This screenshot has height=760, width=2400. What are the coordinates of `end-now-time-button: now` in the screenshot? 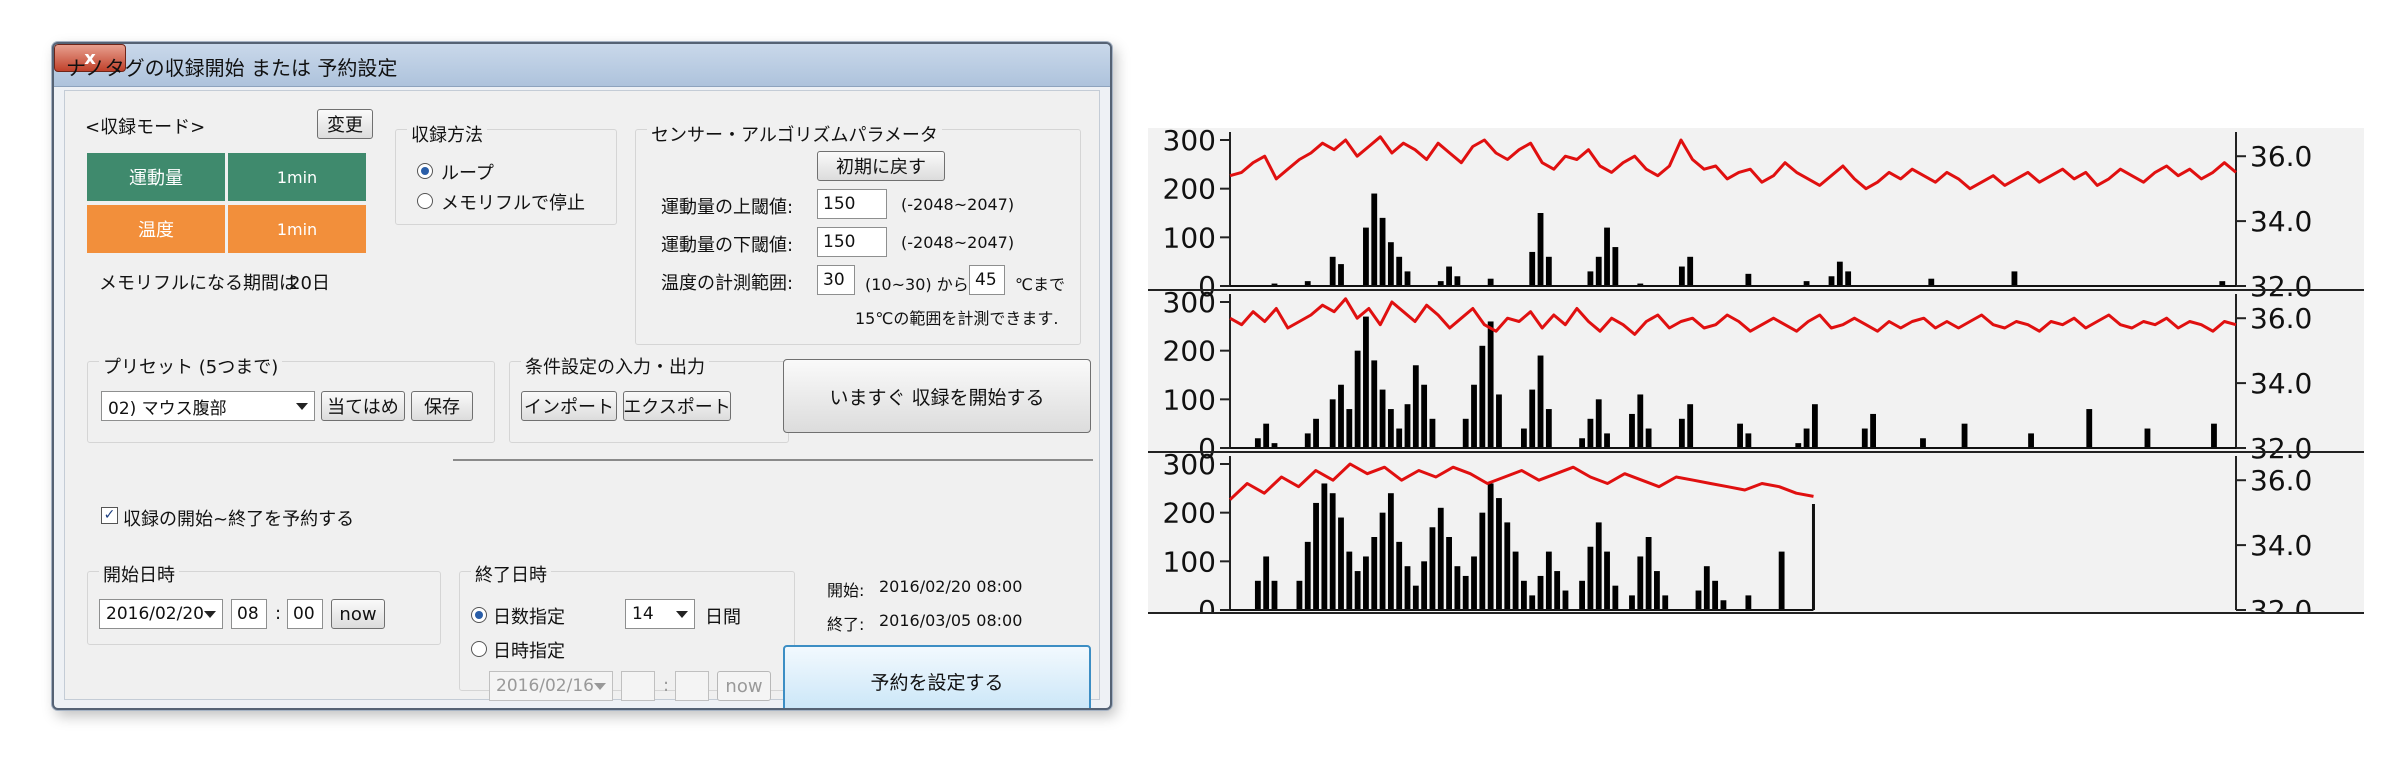 It's located at (744, 686).